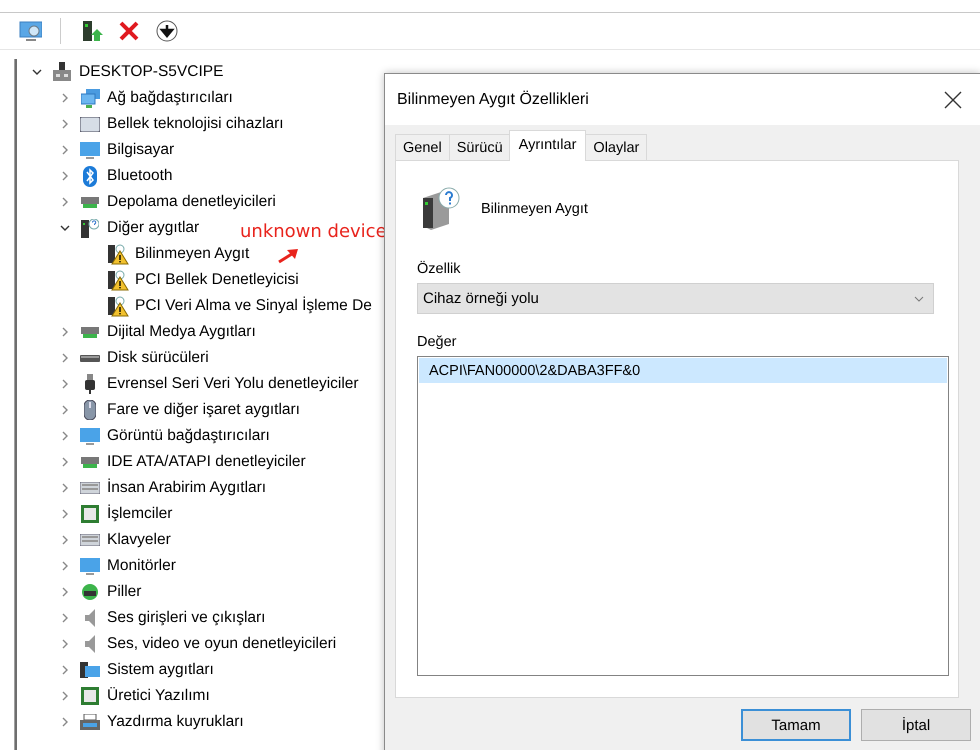  What do you see at coordinates (90, 124) in the screenshot?
I see `memory-icon` at bounding box center [90, 124].